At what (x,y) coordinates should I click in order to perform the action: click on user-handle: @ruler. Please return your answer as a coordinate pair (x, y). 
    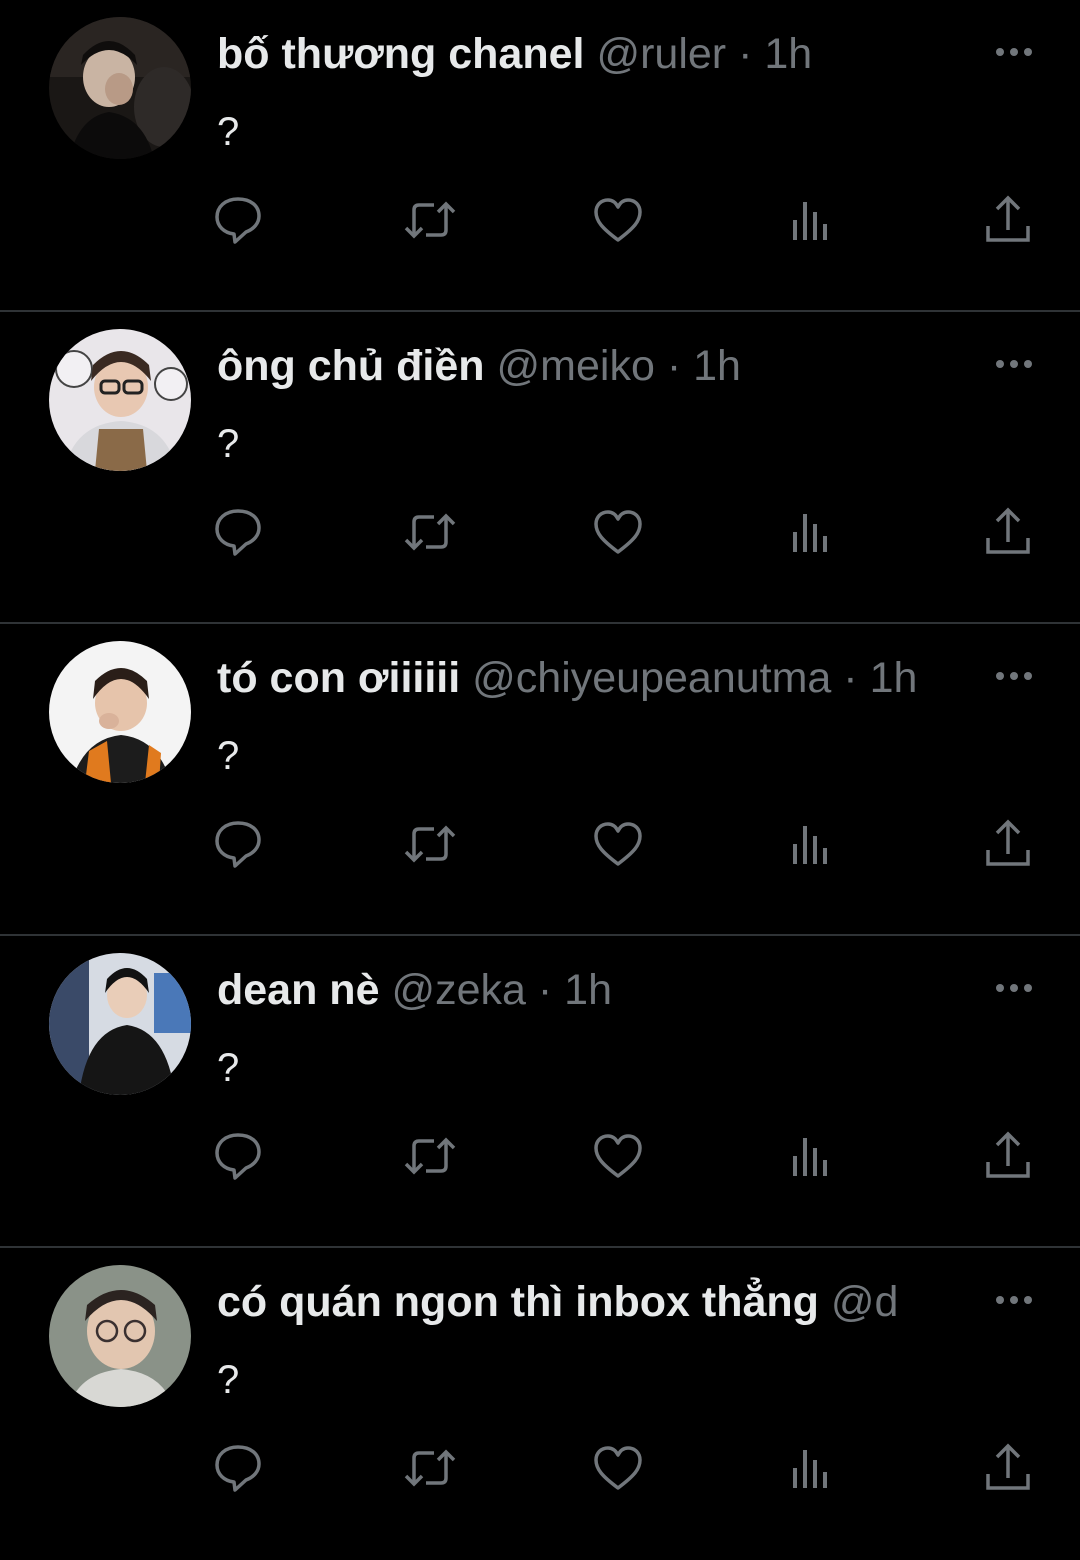
    Looking at the image, I should click on (661, 54).